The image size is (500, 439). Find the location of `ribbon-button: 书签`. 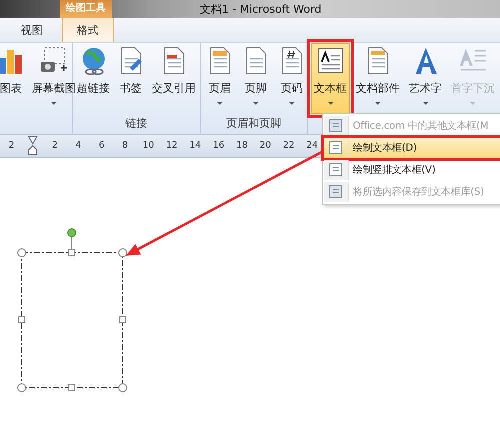

ribbon-button: 书签 is located at coordinates (131, 78).